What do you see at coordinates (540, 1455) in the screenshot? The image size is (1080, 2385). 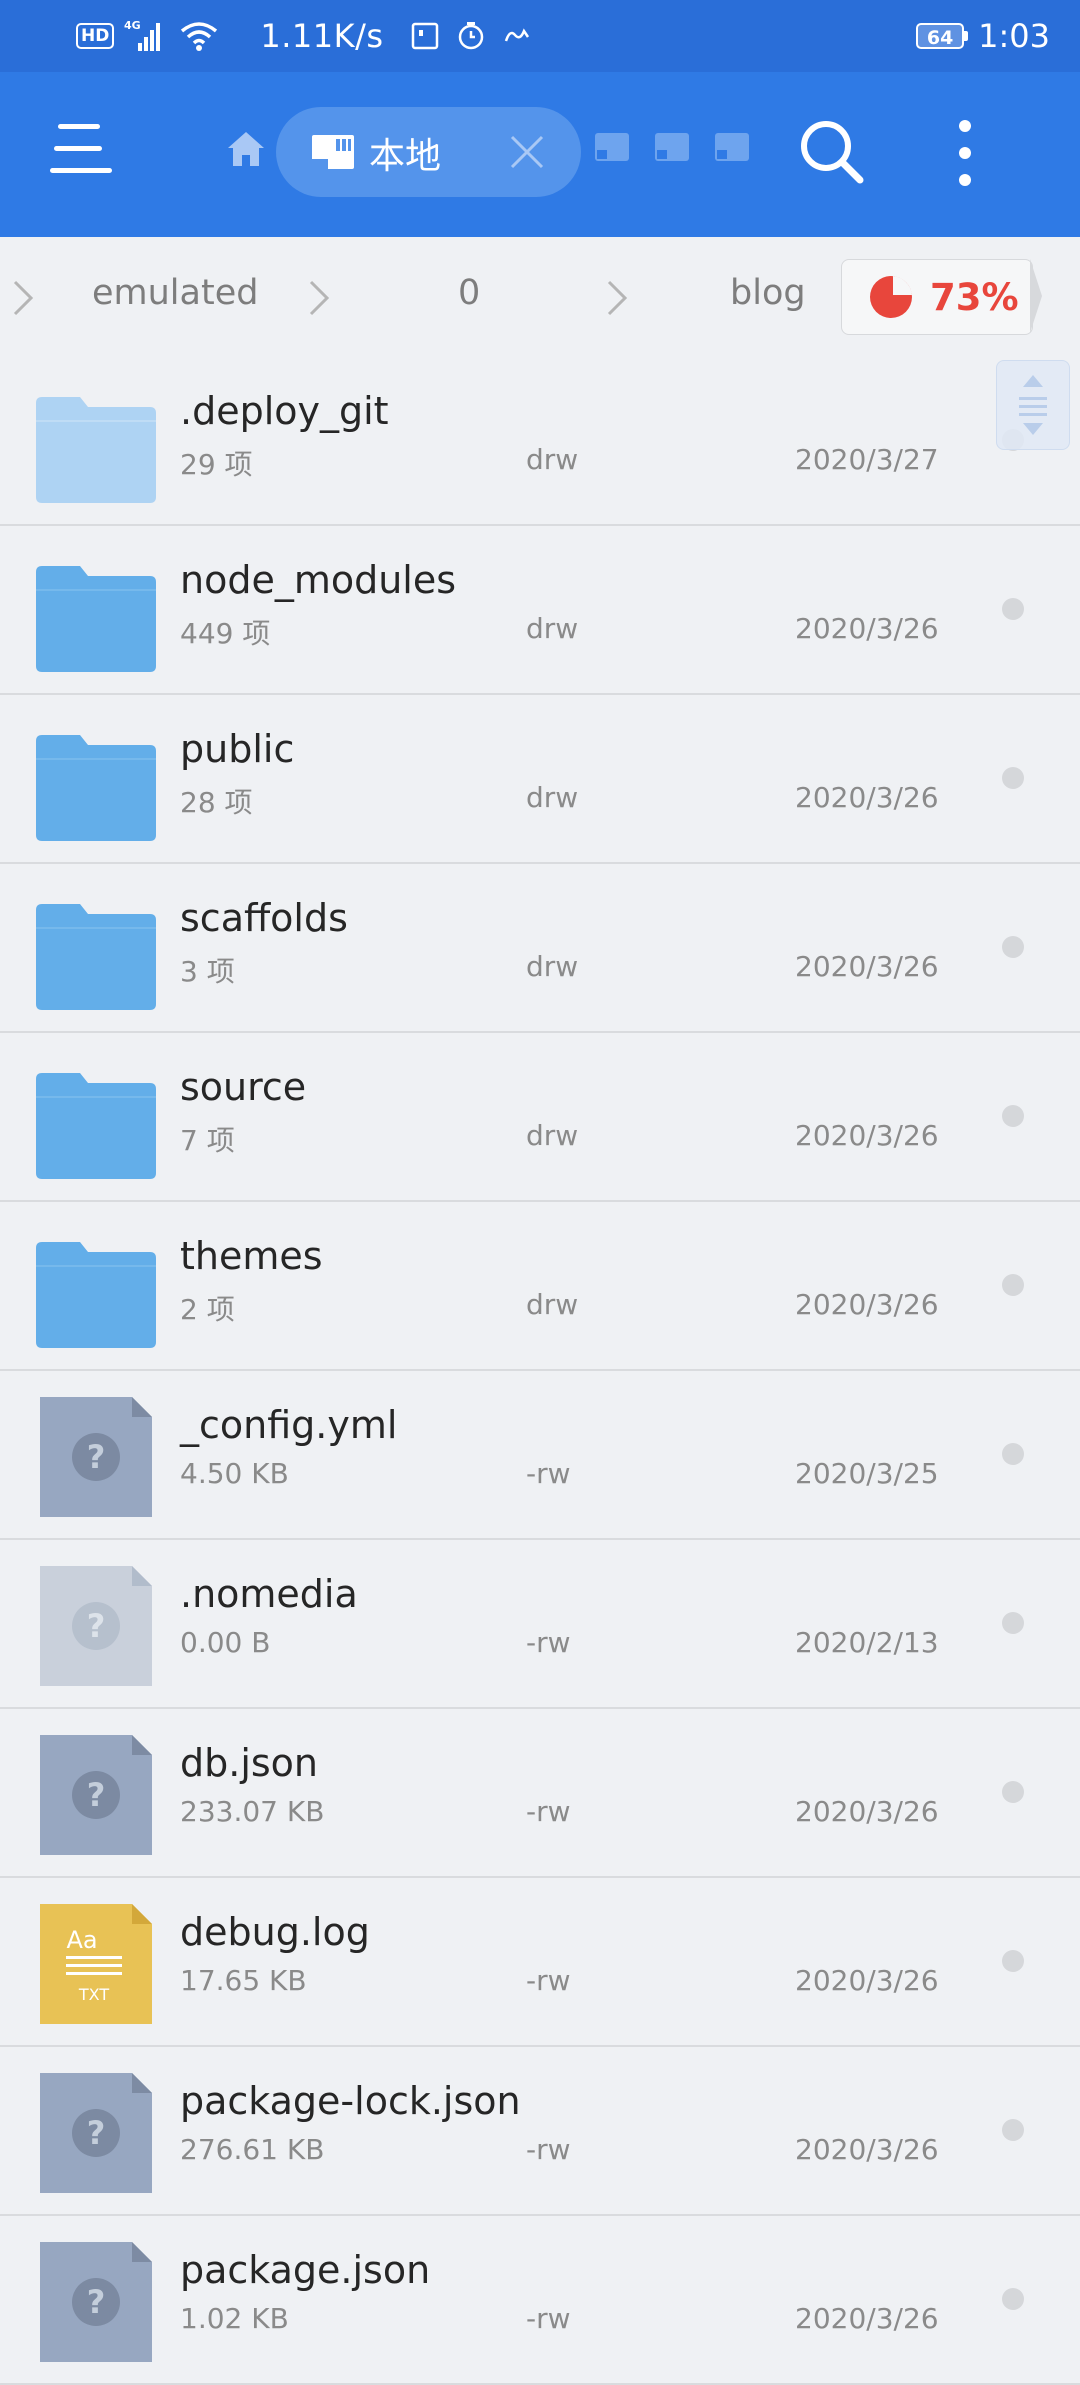 I see `file-row: ? _config.yml 4.50 KB -rw 2020/3/25` at bounding box center [540, 1455].